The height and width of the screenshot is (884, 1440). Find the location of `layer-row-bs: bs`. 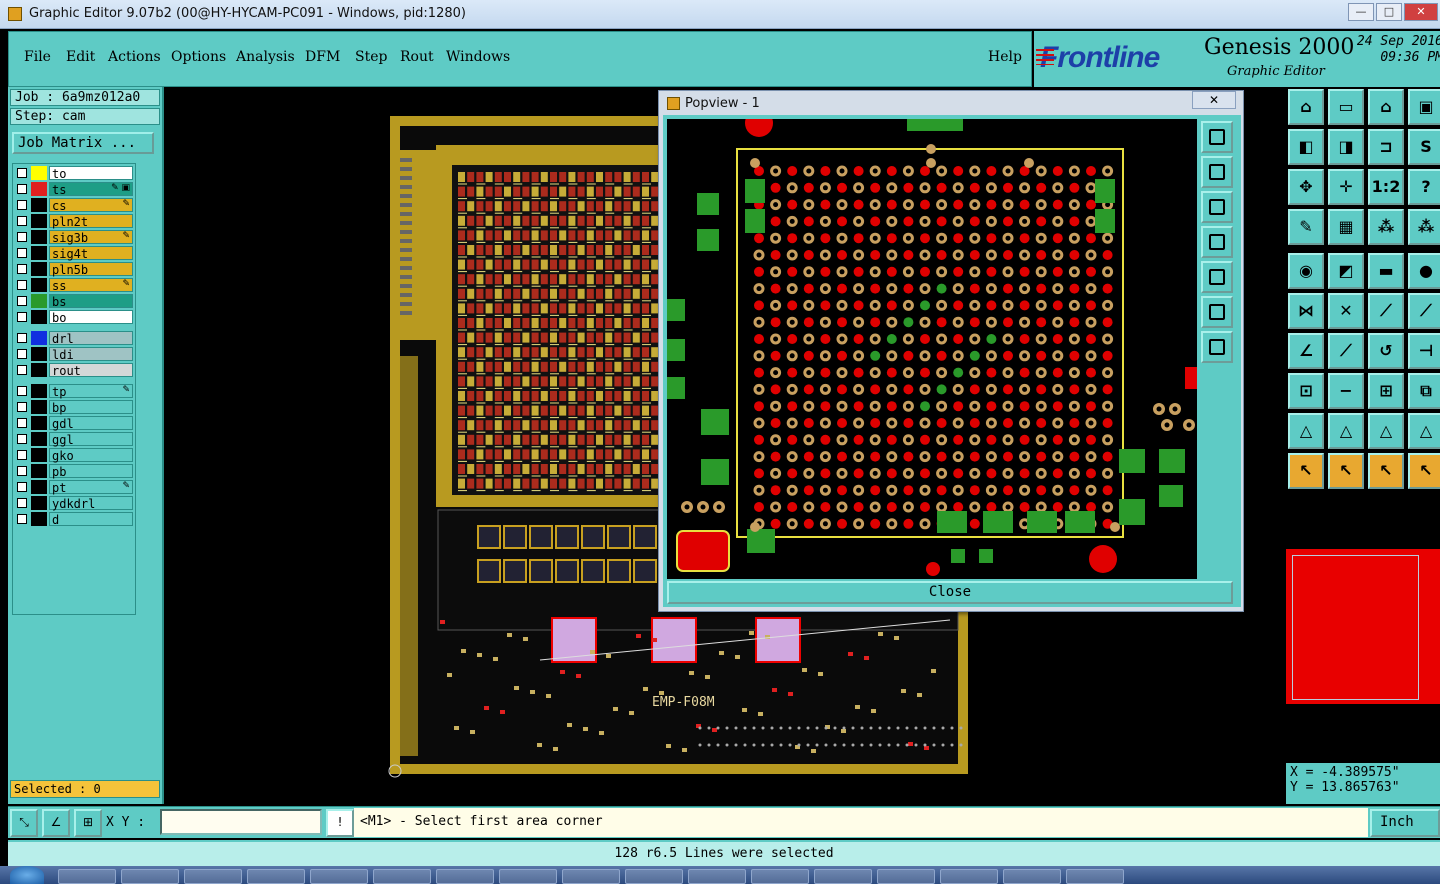

layer-row-bs: bs is located at coordinates (74, 301).